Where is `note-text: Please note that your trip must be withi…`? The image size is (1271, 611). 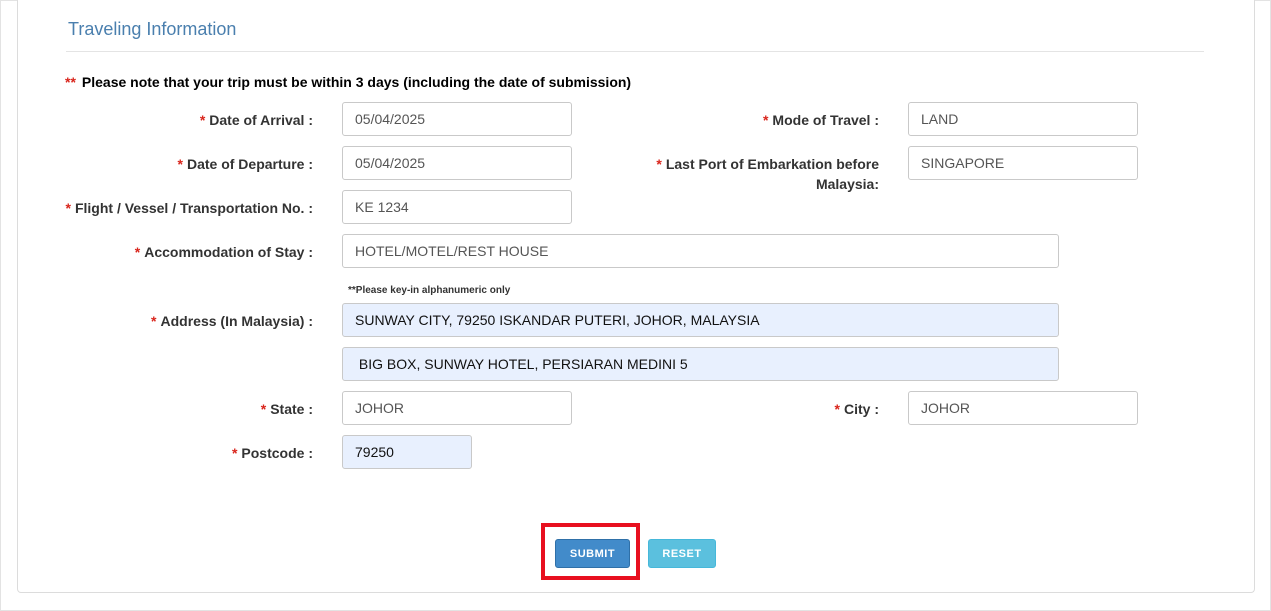
note-text: Please note that your trip must be withi… is located at coordinates (356, 82).